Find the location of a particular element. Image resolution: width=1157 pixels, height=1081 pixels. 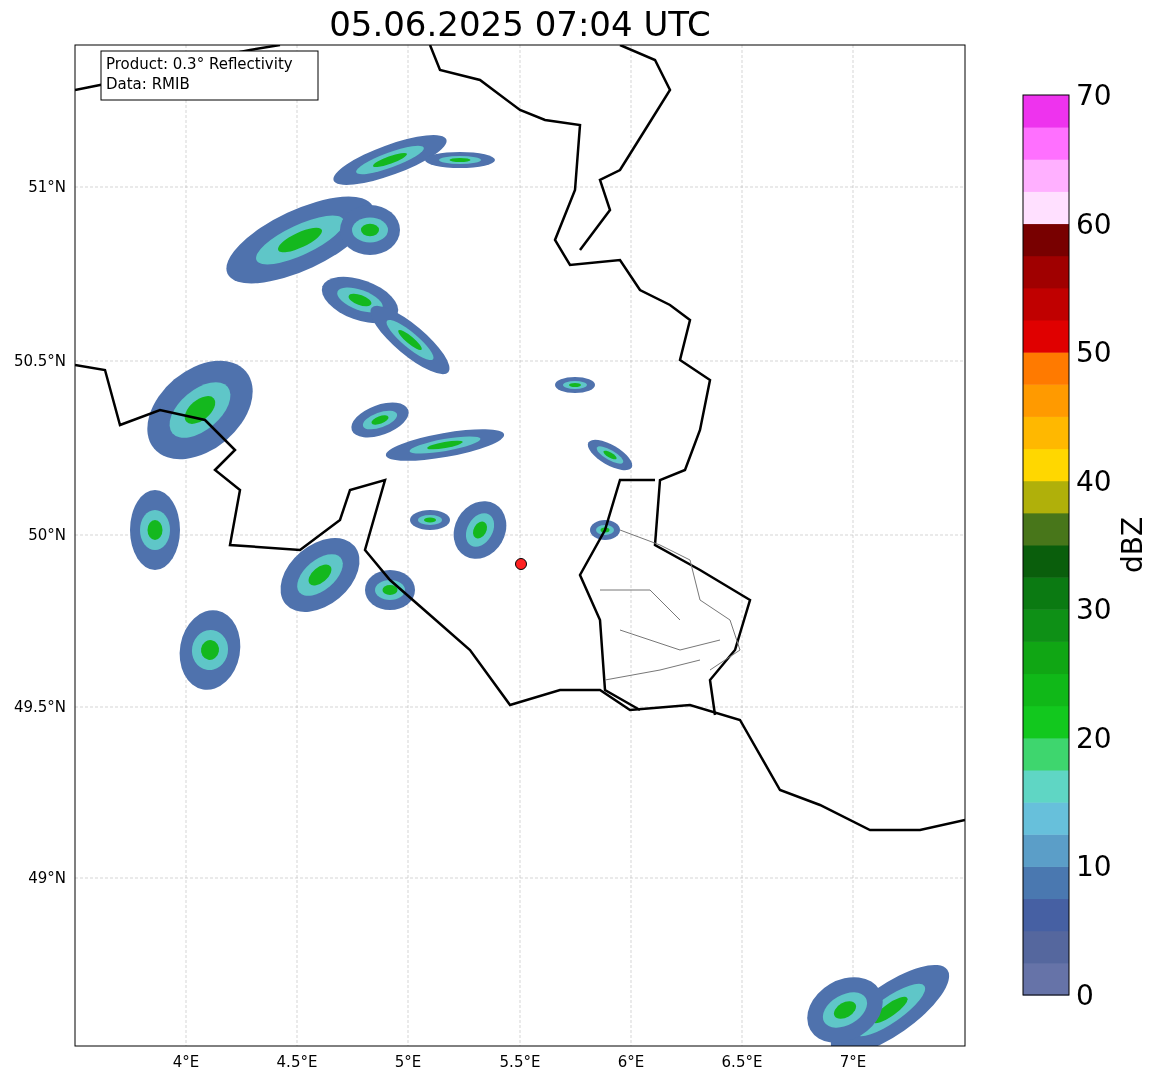

latitude-label: 51°N is located at coordinates (47, 187).